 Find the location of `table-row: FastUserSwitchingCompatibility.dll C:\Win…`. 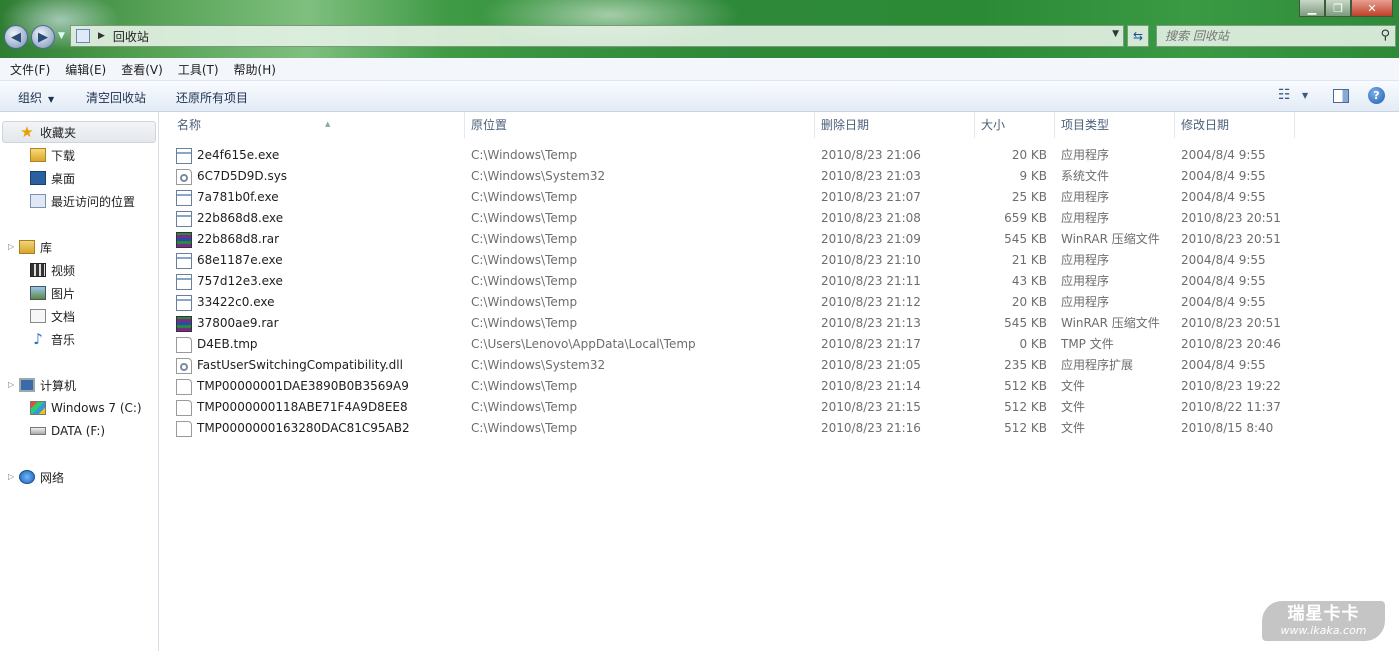

table-row: FastUserSwitchingCompatibility.dll C:\Win… is located at coordinates (779, 365).